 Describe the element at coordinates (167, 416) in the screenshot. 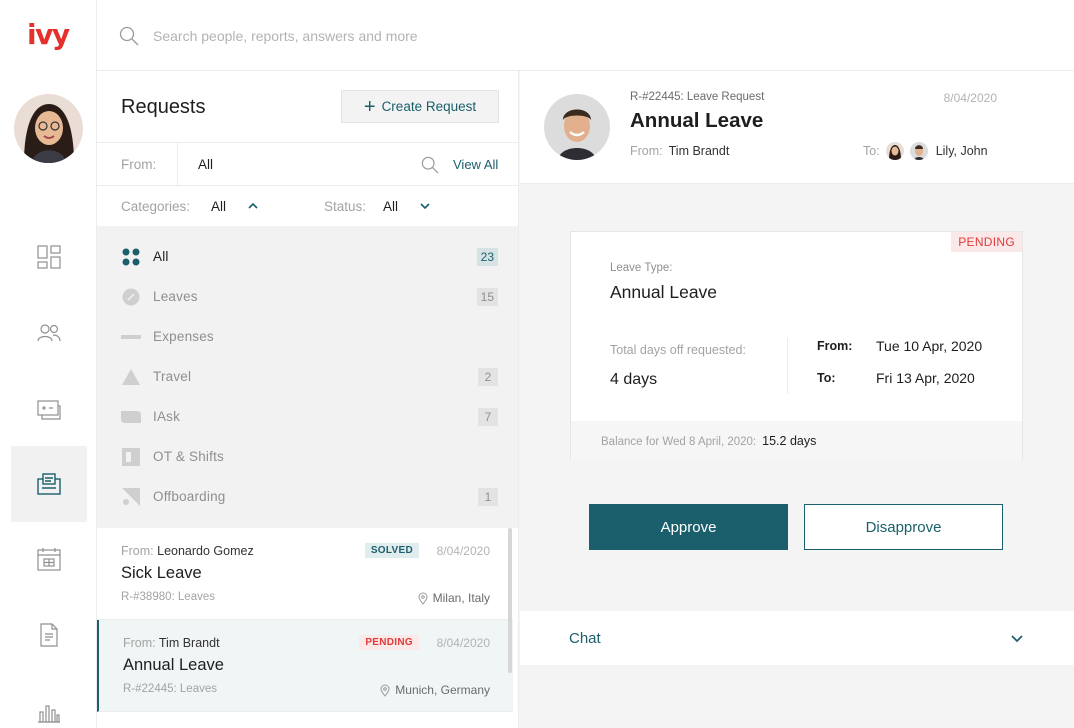

I see `category-label: IAsk` at that location.